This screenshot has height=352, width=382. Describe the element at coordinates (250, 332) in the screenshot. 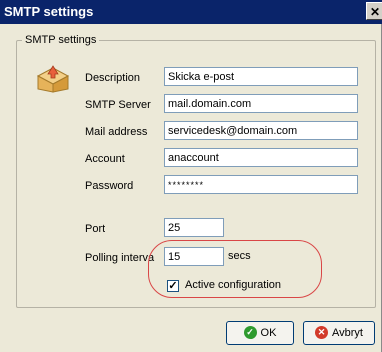

I see `check-circle-icon: ✓` at that location.